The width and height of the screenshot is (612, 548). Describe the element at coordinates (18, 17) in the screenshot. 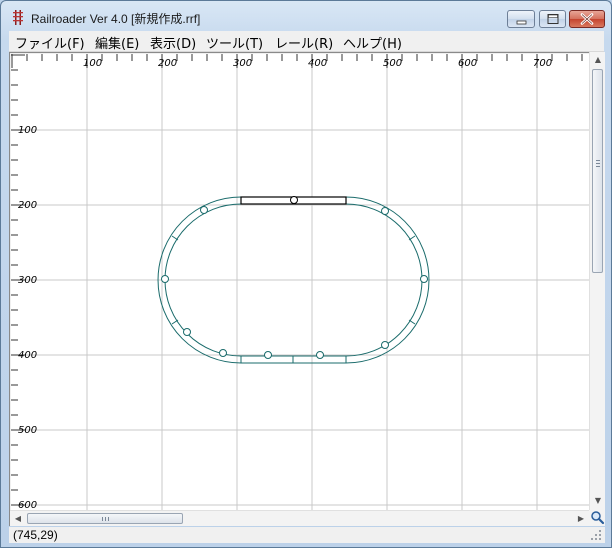

I see `rail-track-icon` at that location.